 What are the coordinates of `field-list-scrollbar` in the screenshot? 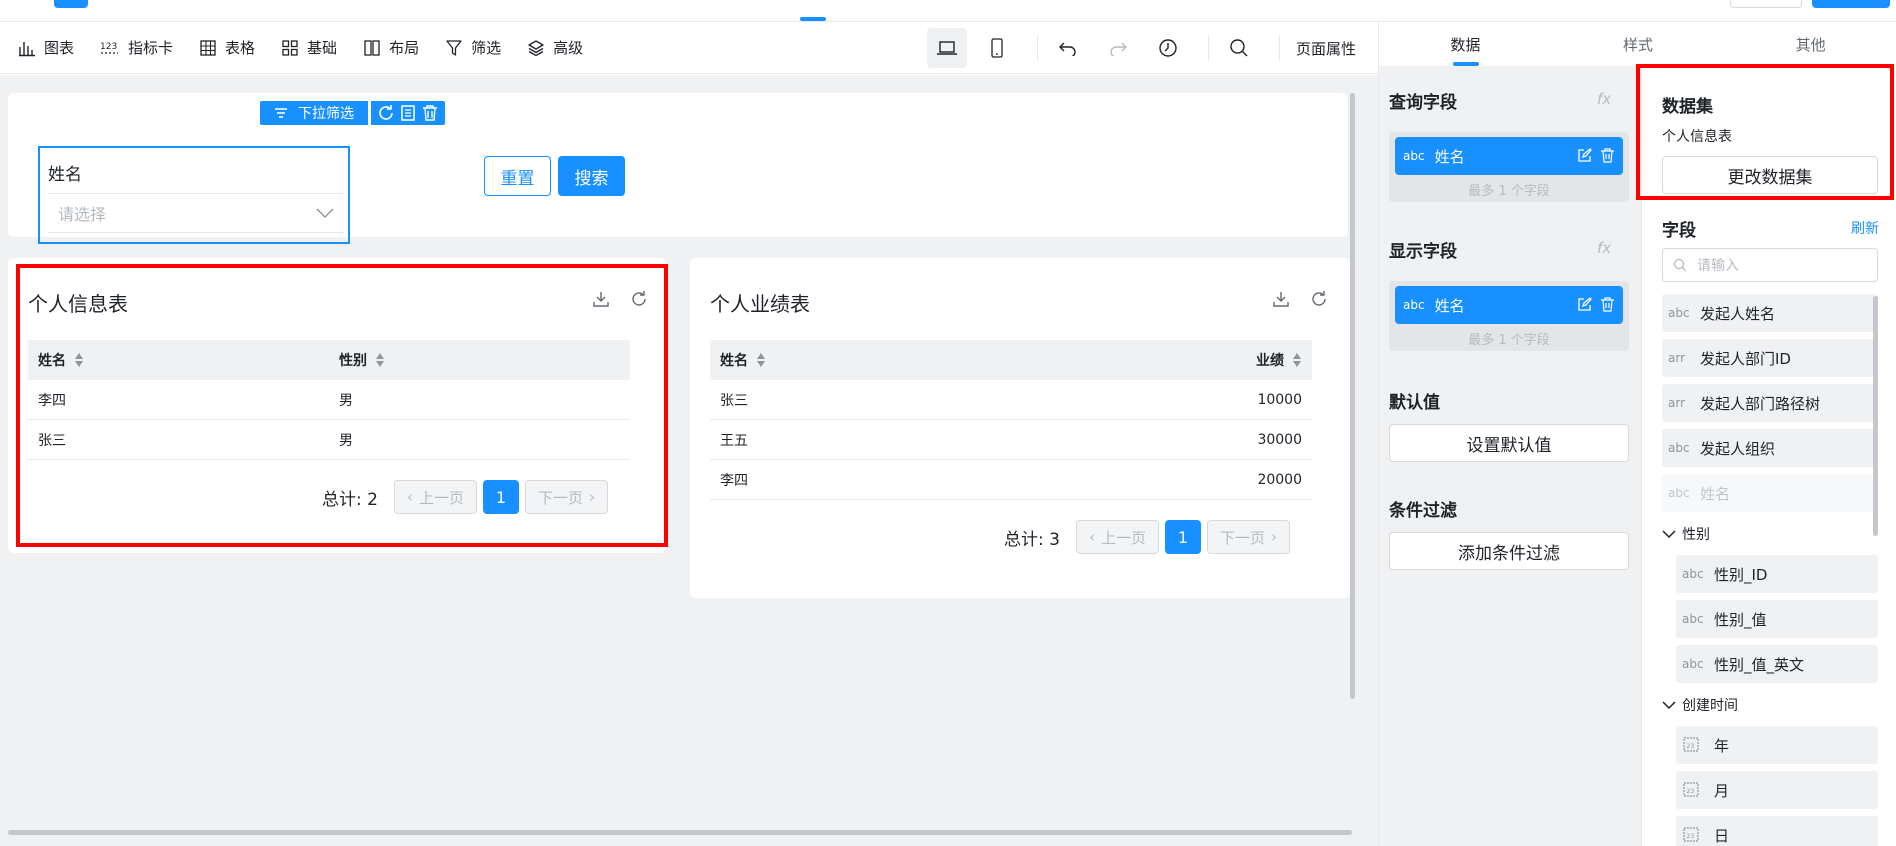 It's located at (1875, 416).